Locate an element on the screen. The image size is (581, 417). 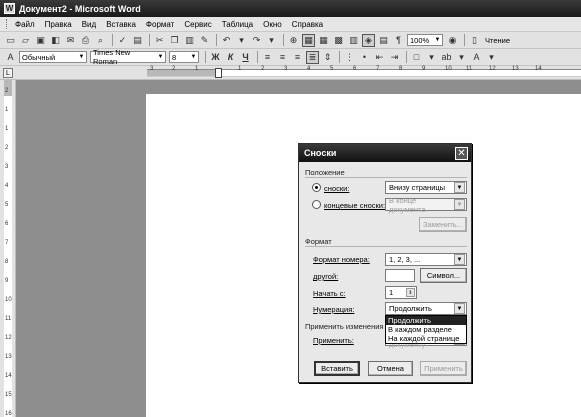
footnotes-location-value: Внизу страницы is located at coordinates (417, 187).